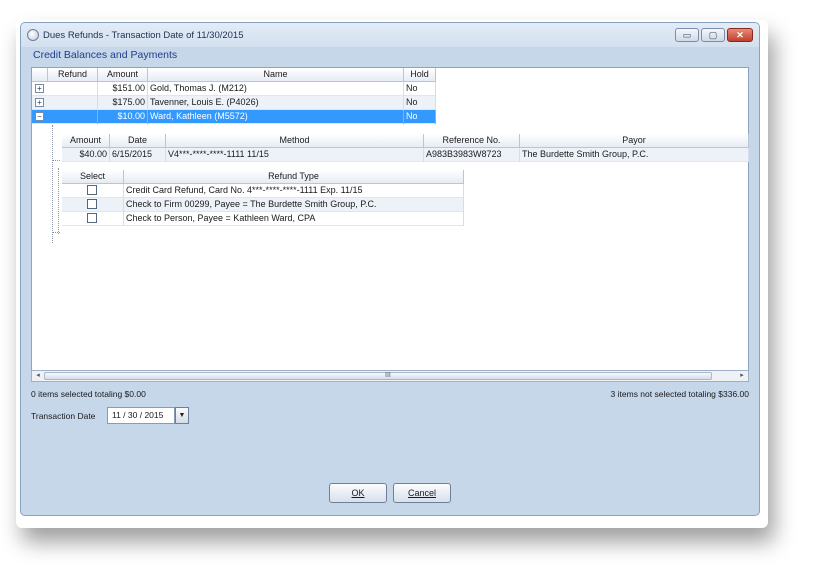 The height and width of the screenshot is (569, 814). What do you see at coordinates (295, 141) in the screenshot?
I see `column-header-payment-method: Method` at bounding box center [295, 141].